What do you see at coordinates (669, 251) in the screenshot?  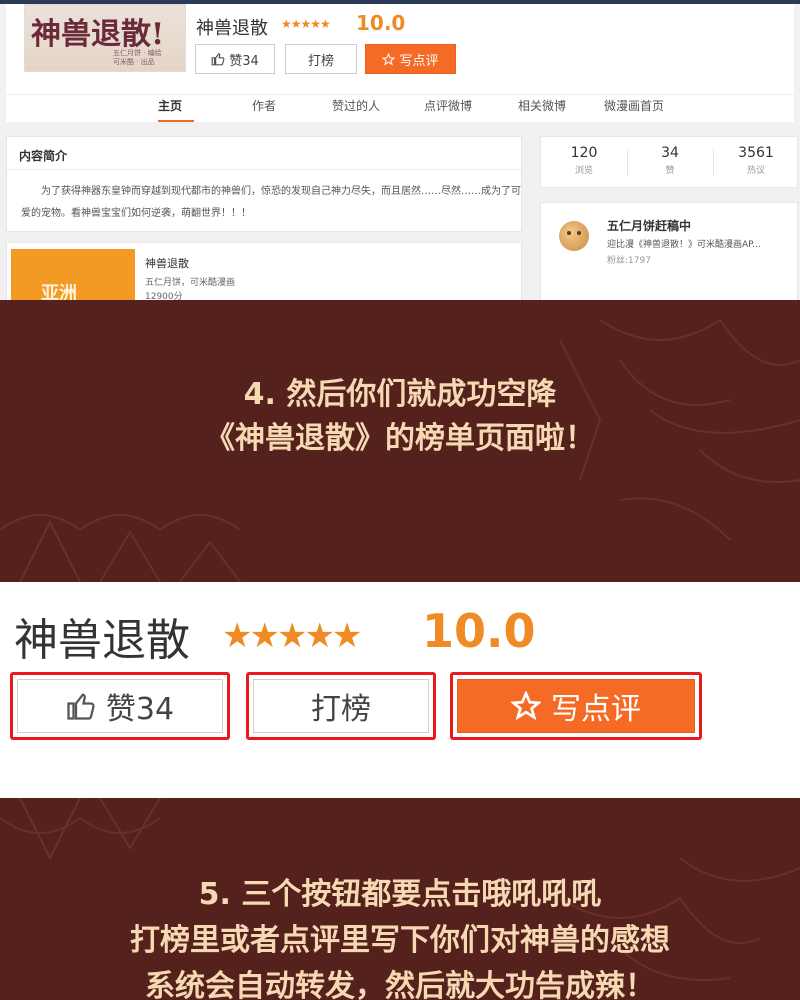 I see `author-card: 五仁月饼赶稿中 迎比漫《神兽退散！》可米酷漫画AP... 粉丝:1797` at bounding box center [669, 251].